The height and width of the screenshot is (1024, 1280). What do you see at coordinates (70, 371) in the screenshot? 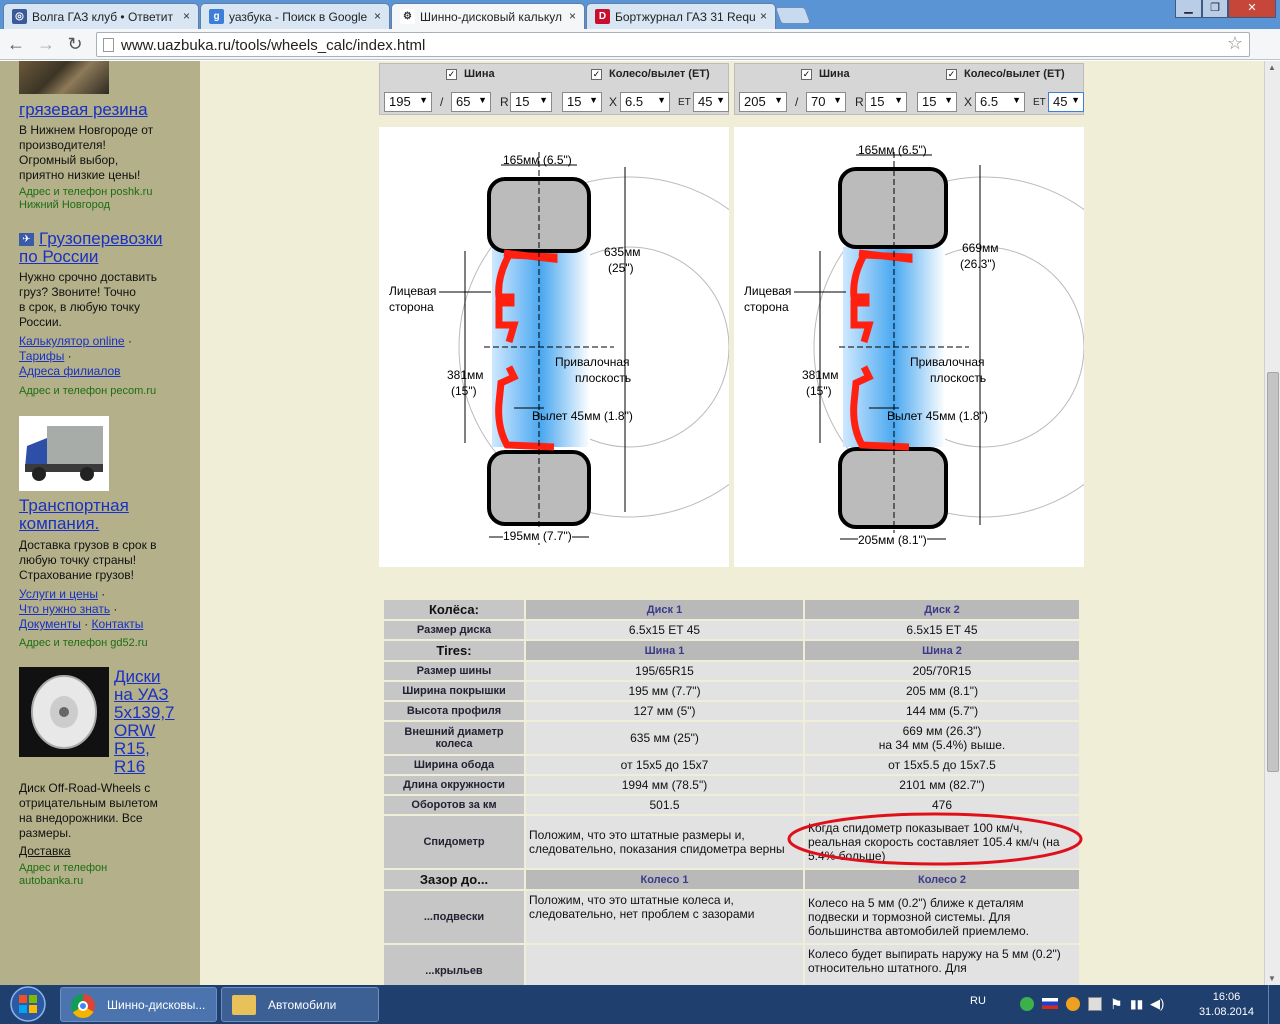
I see `ad-link-branches: Адреса филиалов` at bounding box center [70, 371].